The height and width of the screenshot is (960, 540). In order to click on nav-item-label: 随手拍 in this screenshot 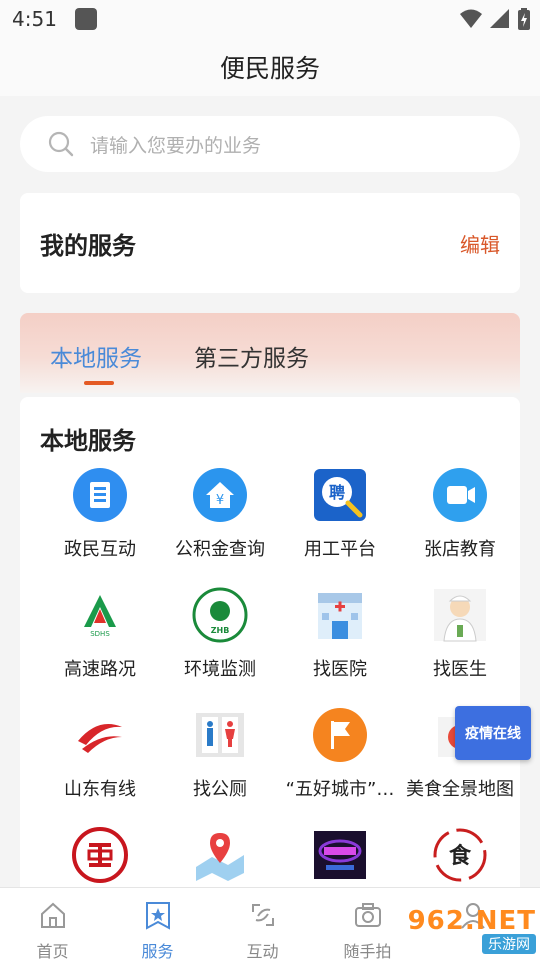, I will do `click(367, 951)`.